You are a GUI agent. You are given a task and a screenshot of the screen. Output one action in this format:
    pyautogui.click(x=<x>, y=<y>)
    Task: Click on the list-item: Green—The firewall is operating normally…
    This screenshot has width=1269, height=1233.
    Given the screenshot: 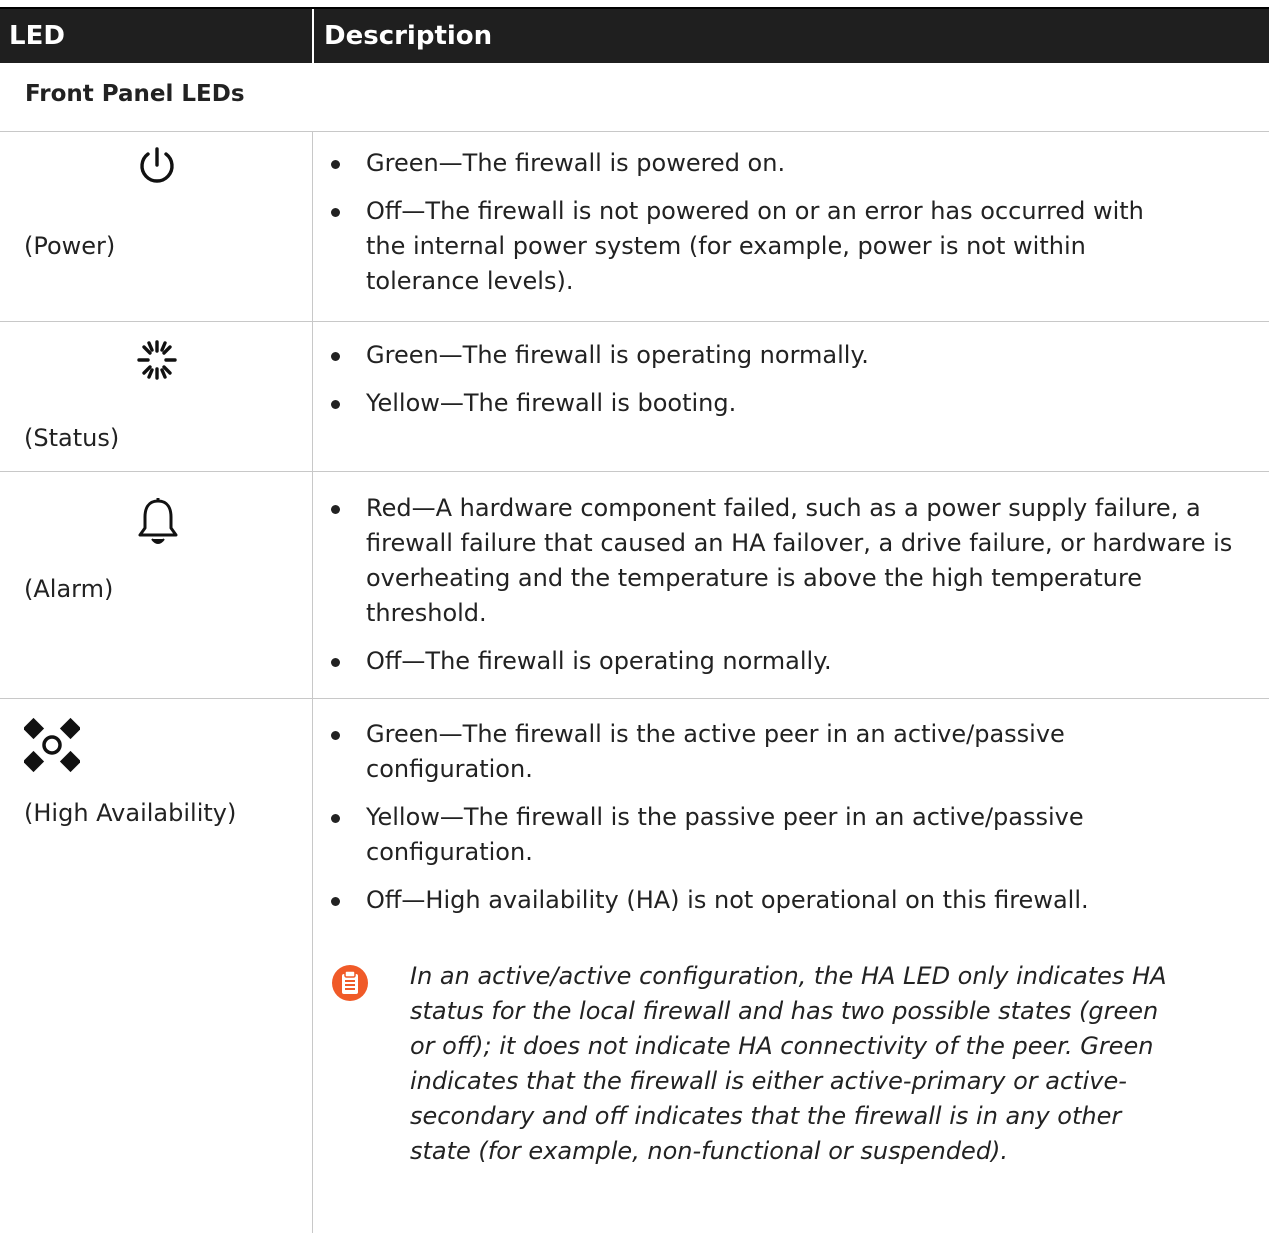 What is the action you would take?
    pyautogui.click(x=780, y=355)
    